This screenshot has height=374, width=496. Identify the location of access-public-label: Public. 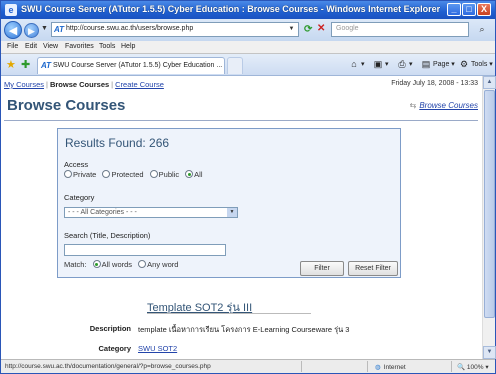
(169, 174).